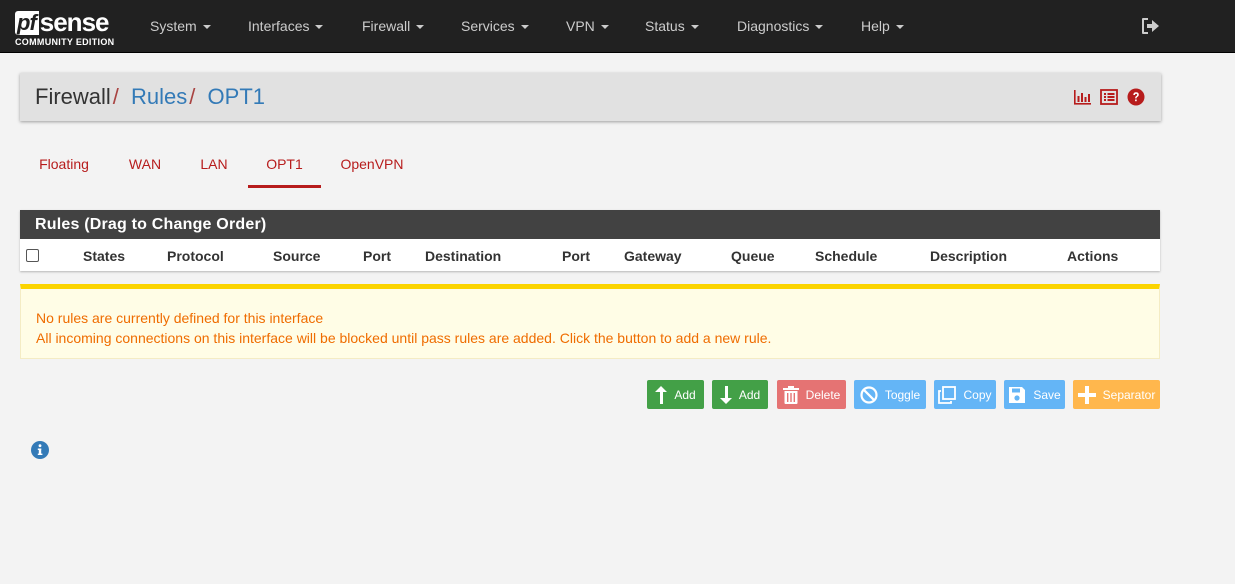 The width and height of the screenshot is (1235, 584). Describe the element at coordinates (653, 256) in the screenshot. I see `column-header-gateway: Gateway` at that location.